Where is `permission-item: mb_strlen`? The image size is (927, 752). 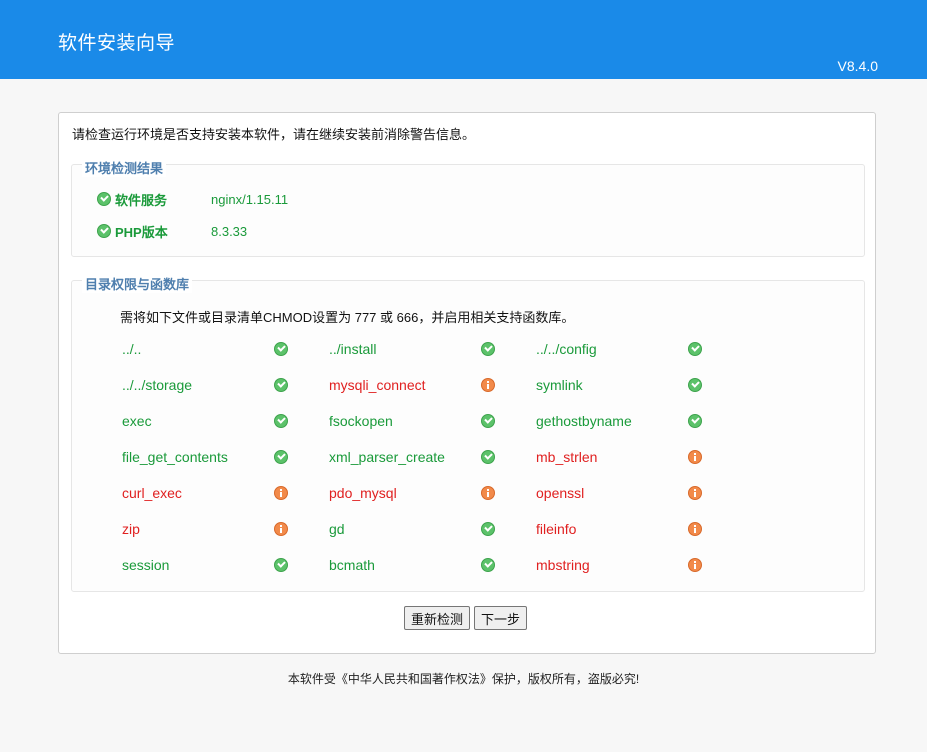
permission-item: mb_strlen is located at coordinates (619, 457).